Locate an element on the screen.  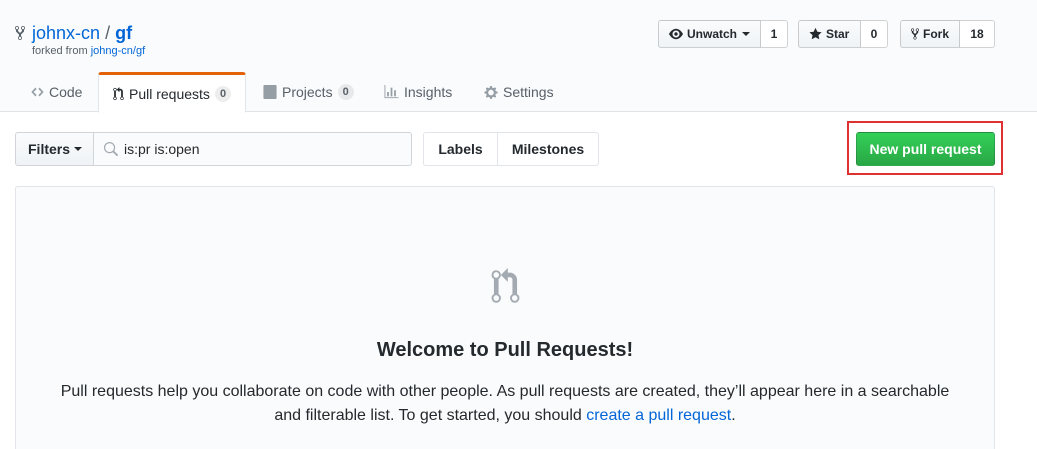
repo-name-link: gf is located at coordinates (123, 33).